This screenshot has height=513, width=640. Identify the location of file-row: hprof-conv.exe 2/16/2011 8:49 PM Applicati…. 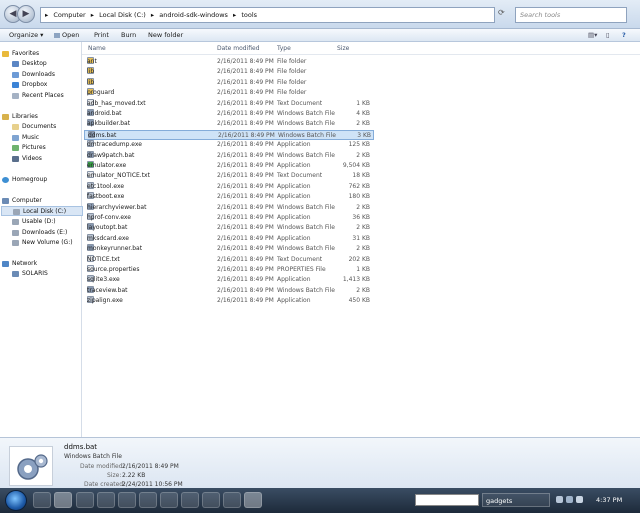
(229, 218).